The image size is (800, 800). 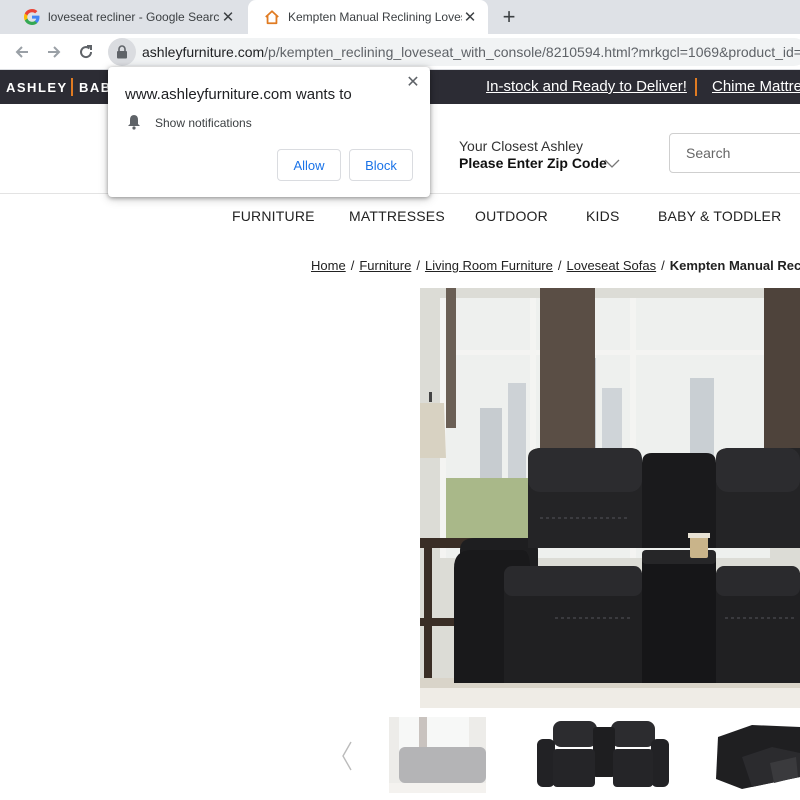 What do you see at coordinates (381, 165) in the screenshot?
I see `block-button: Block` at bounding box center [381, 165].